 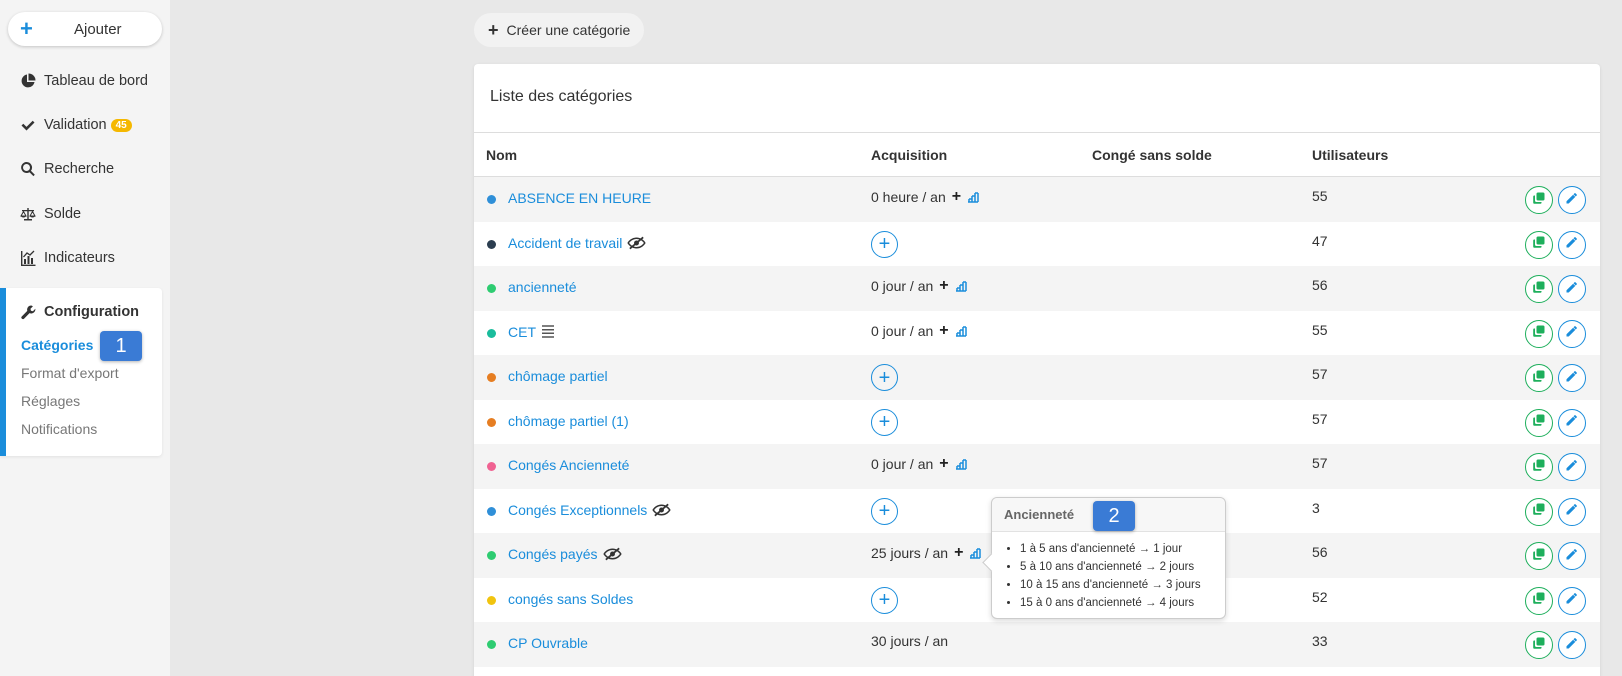 I want to click on category-name-link: chômage partiel, so click(x=558, y=376).